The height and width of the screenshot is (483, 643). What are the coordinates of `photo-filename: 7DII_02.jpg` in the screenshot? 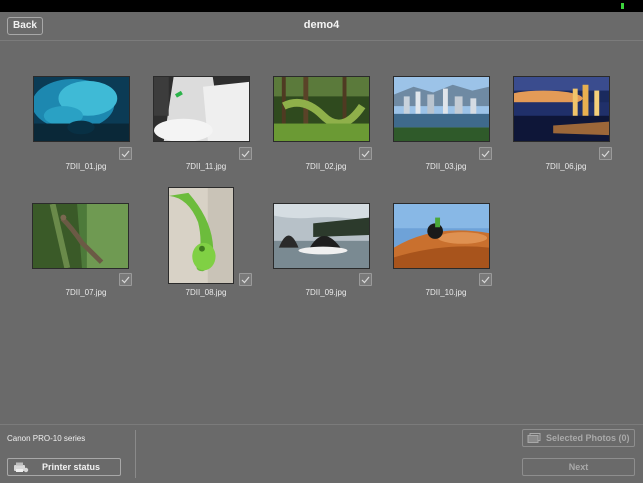 It's located at (326, 166).